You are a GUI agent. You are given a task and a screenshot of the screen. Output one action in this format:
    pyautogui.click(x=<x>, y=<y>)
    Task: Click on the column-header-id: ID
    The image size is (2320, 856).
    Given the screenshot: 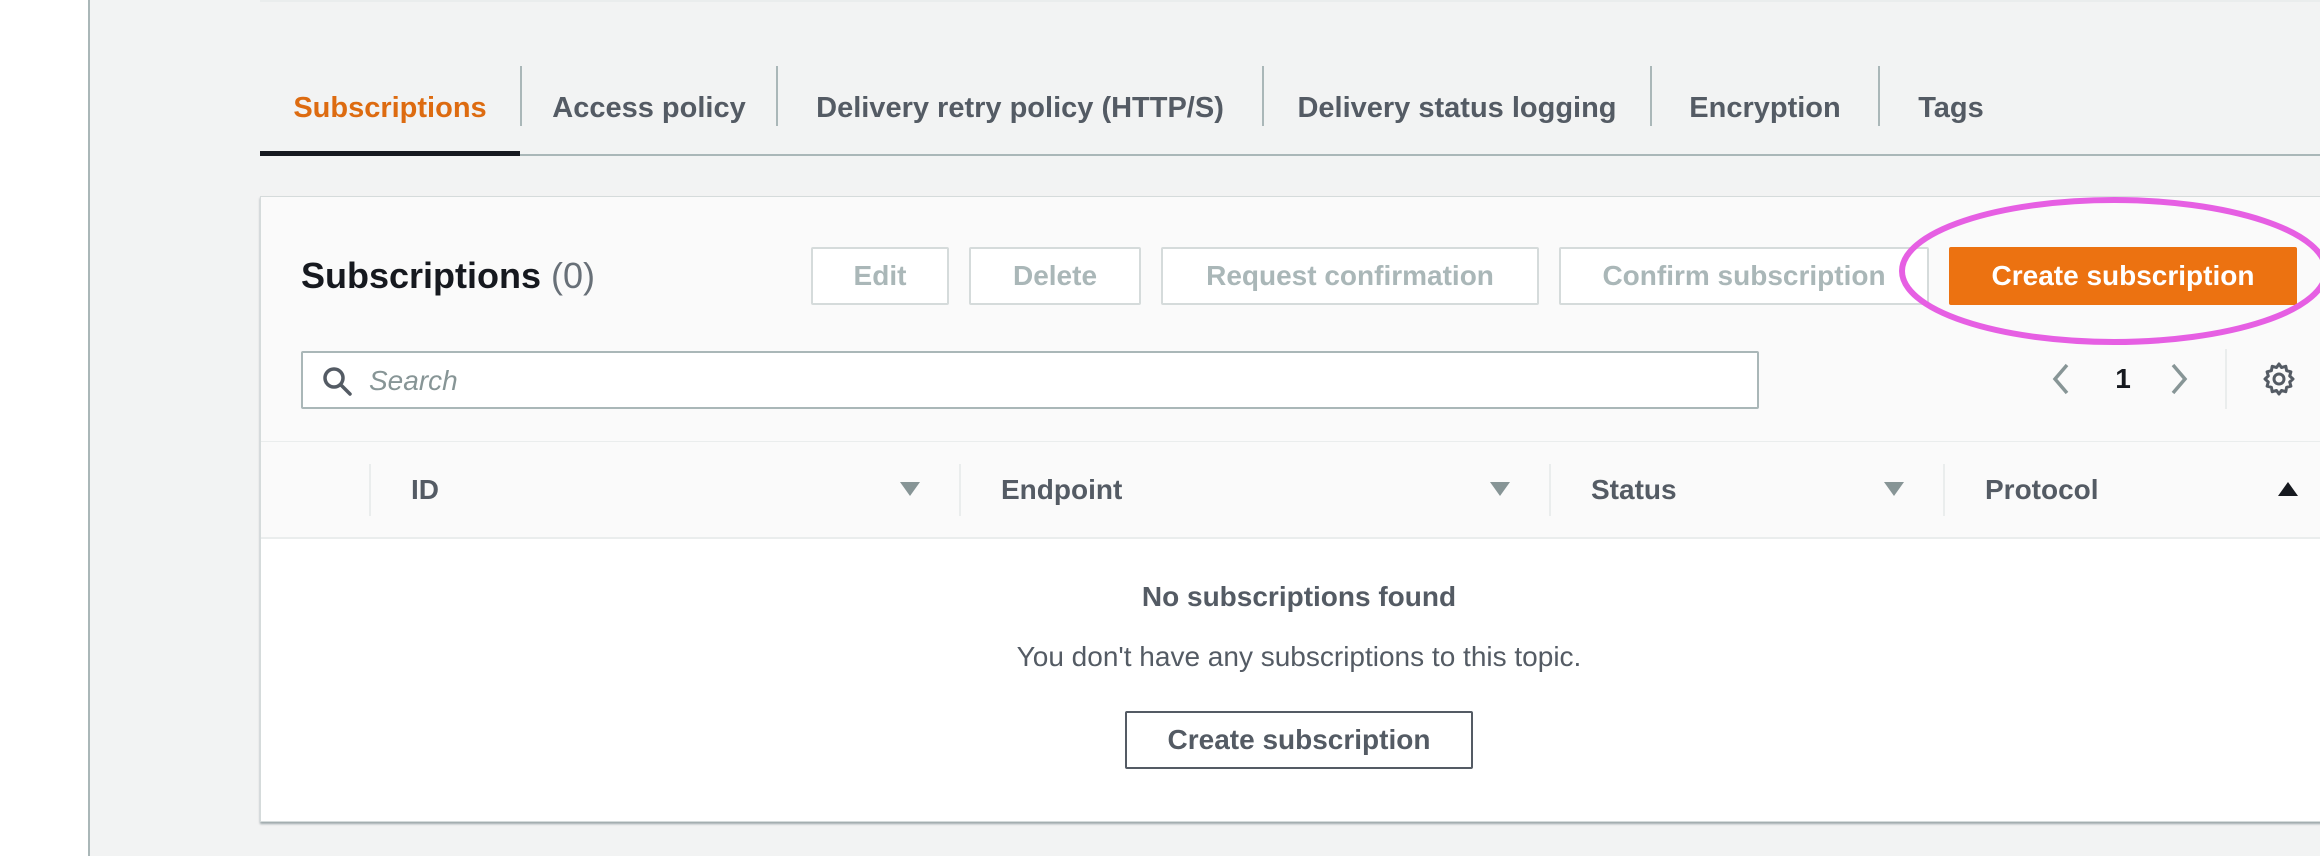 What is the action you would take?
    pyautogui.click(x=681, y=489)
    